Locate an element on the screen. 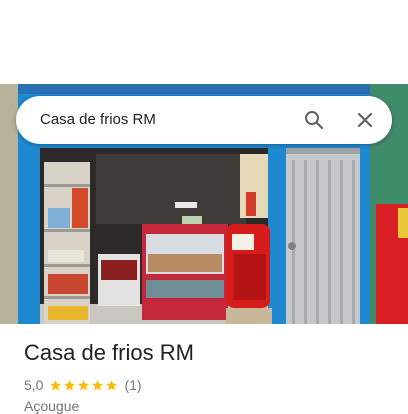 This screenshot has height=414, width=408. rating-row: 5,0 (1) is located at coordinates (83, 385).